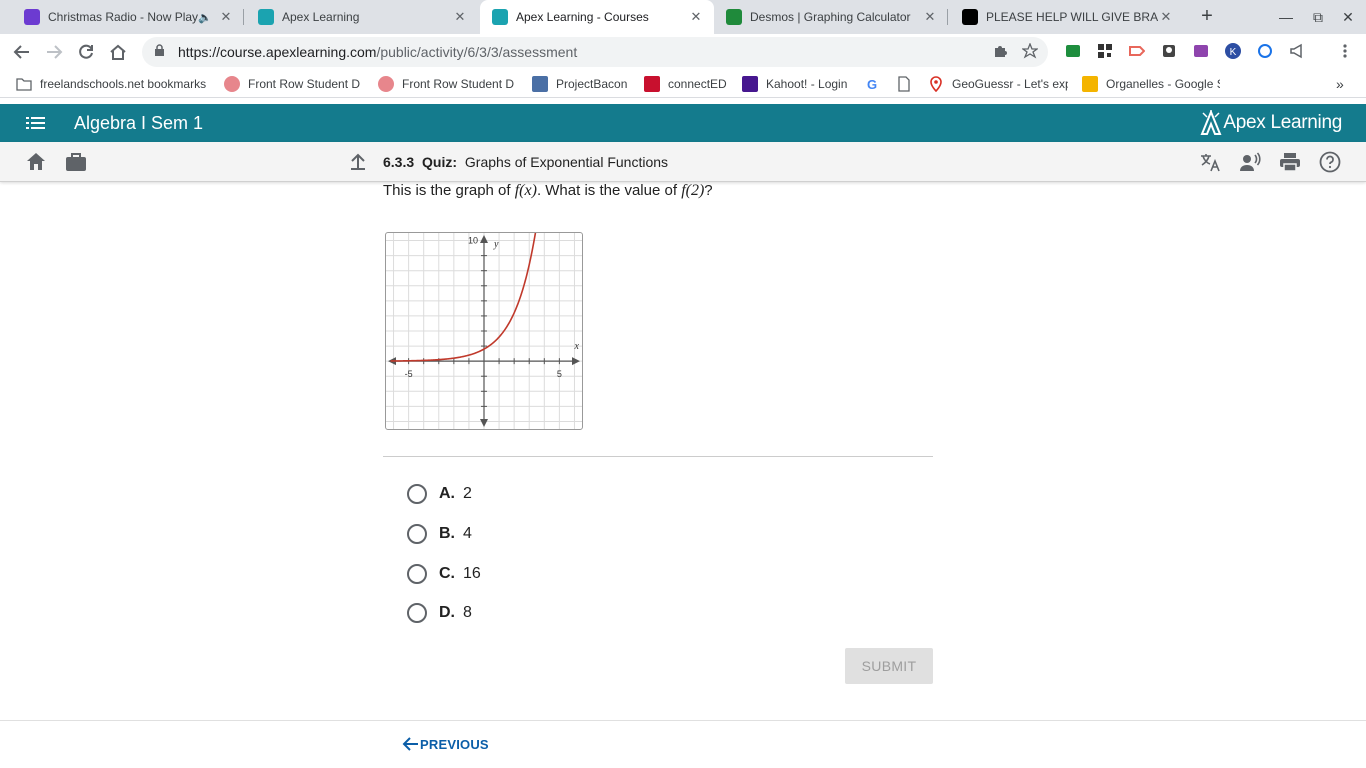 The width and height of the screenshot is (1366, 768). I want to click on print-icon, so click(1290, 162).